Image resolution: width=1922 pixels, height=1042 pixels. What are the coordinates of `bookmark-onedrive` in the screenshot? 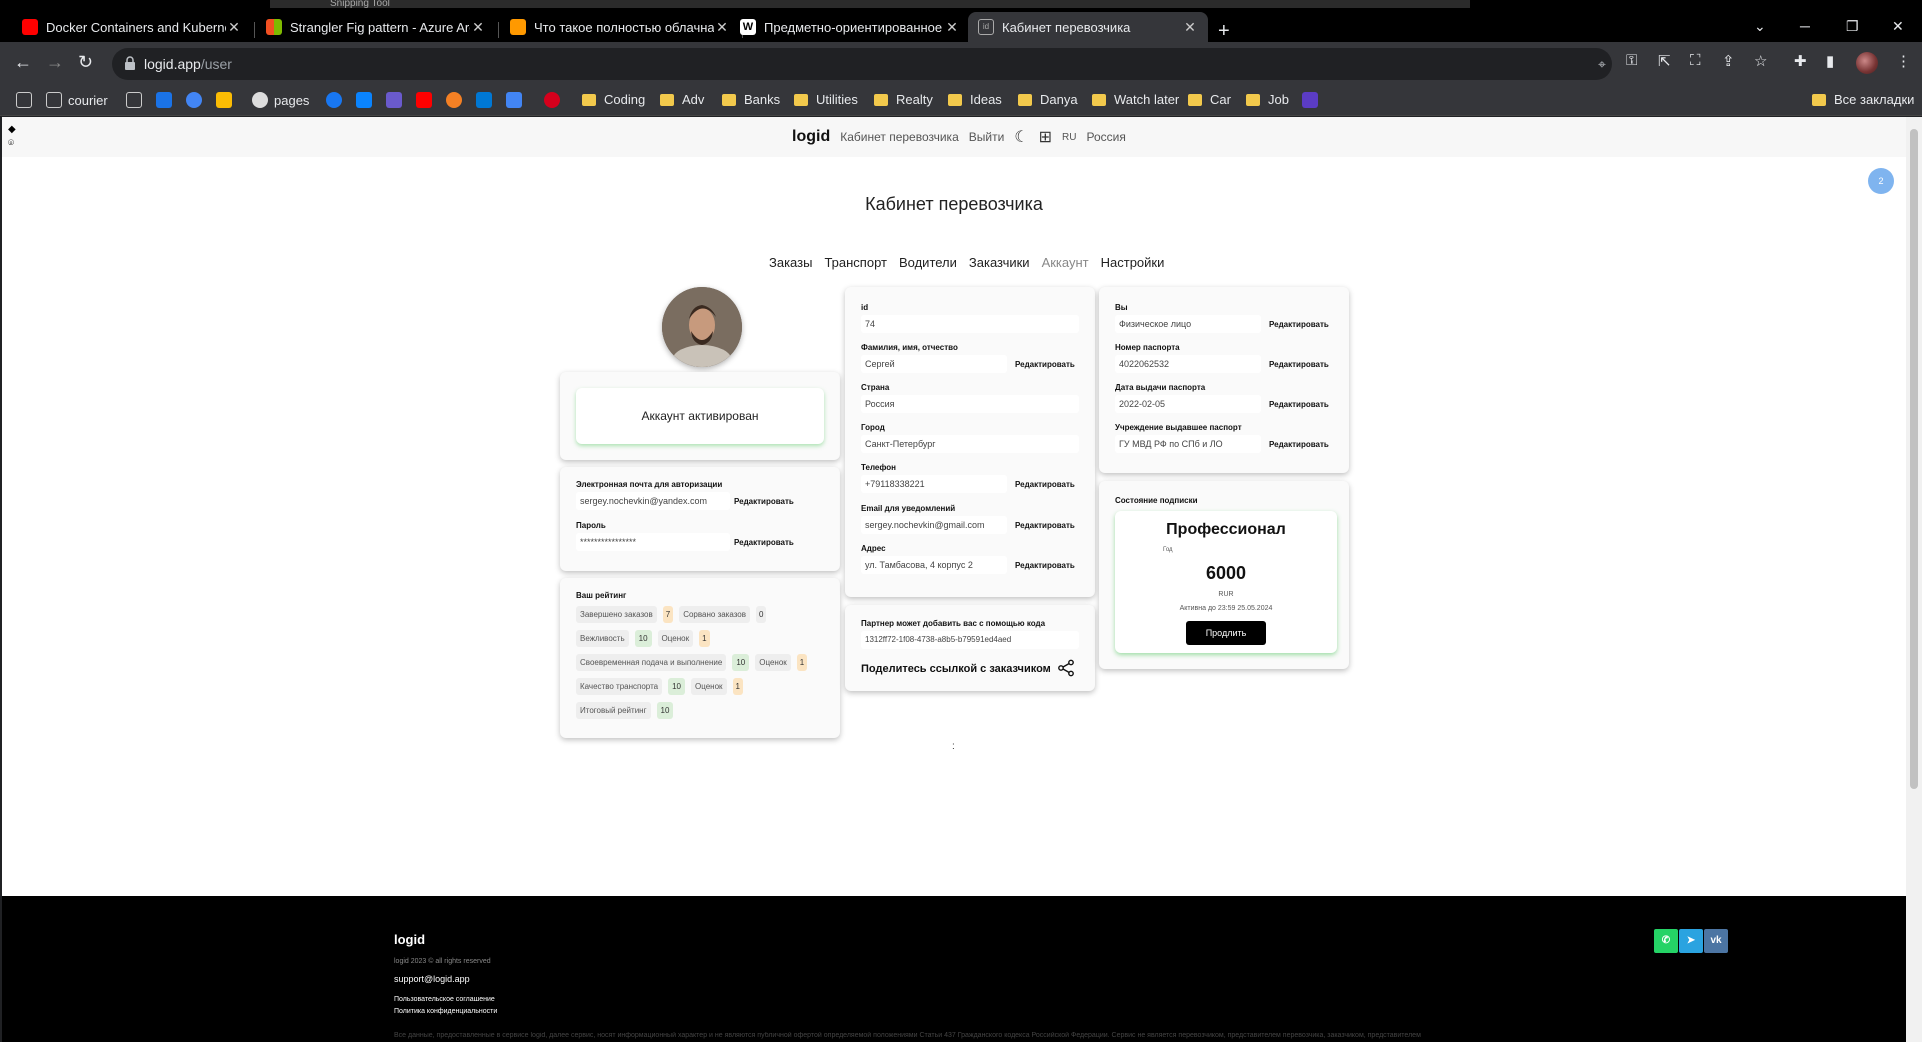 It's located at (487, 100).